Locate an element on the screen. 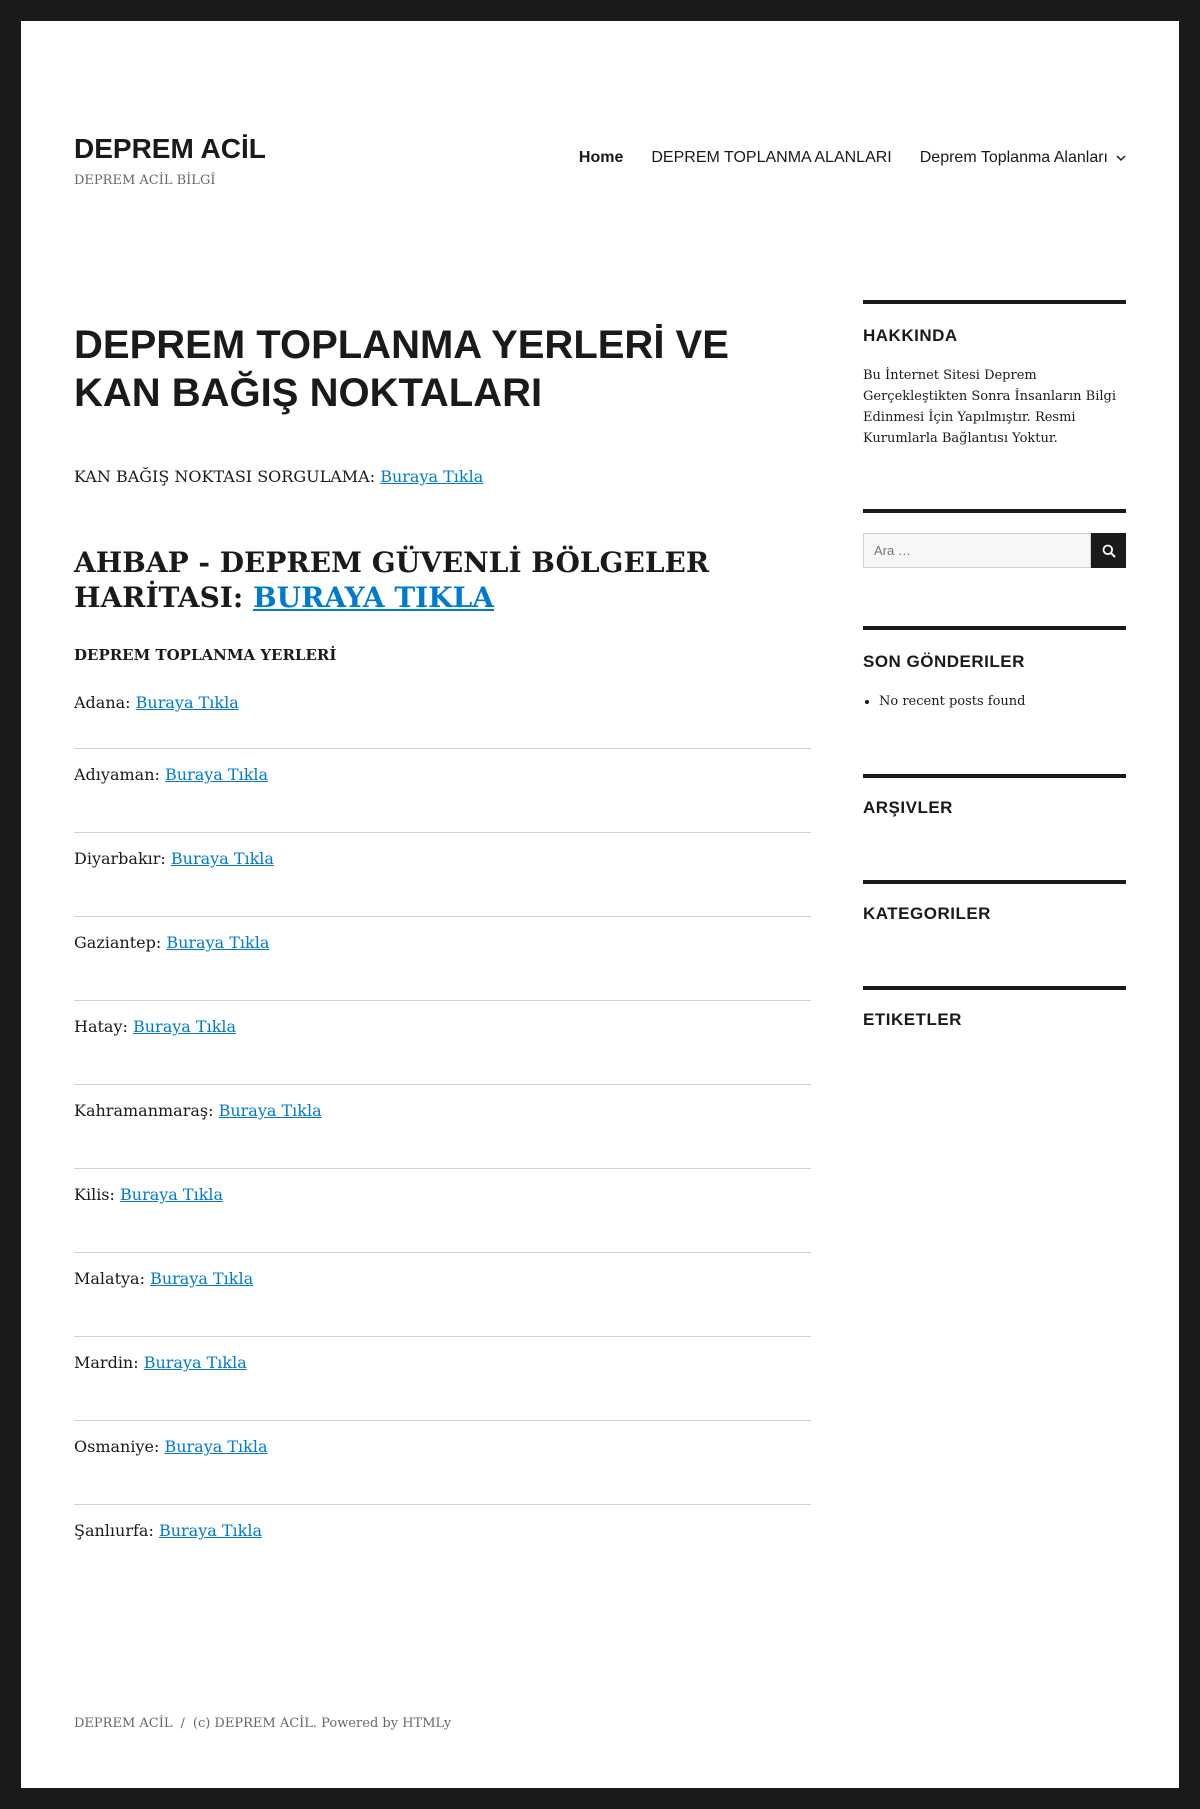  list-item: Hatay: Buraya Tıkla is located at coordinates (442, 1043).